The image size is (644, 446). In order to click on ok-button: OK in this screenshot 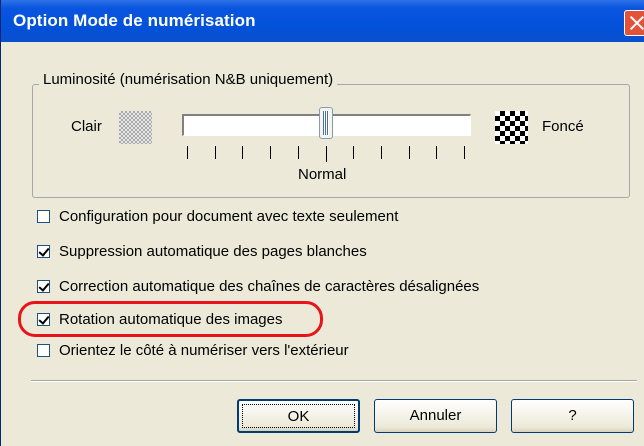, I will do `click(298, 416)`.